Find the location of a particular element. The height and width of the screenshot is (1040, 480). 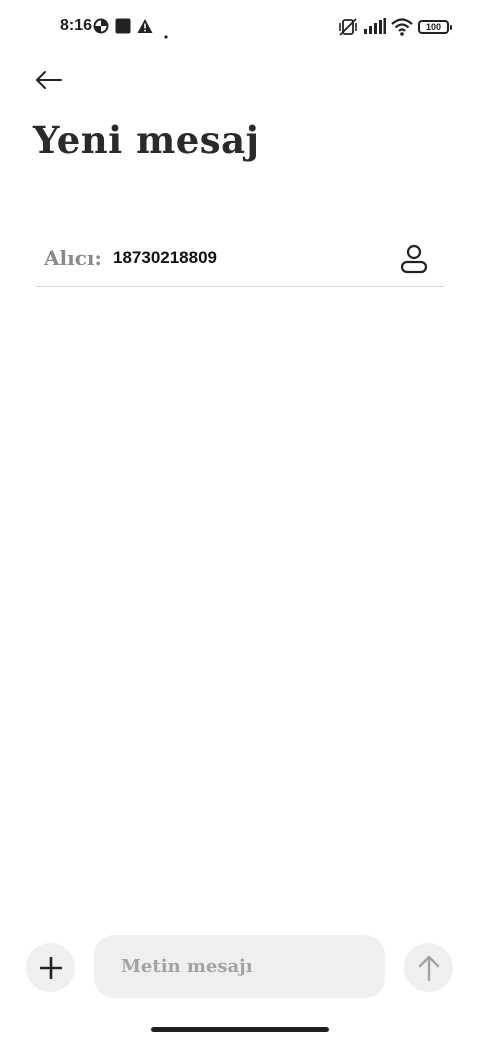

attach-button is located at coordinates (50, 967).